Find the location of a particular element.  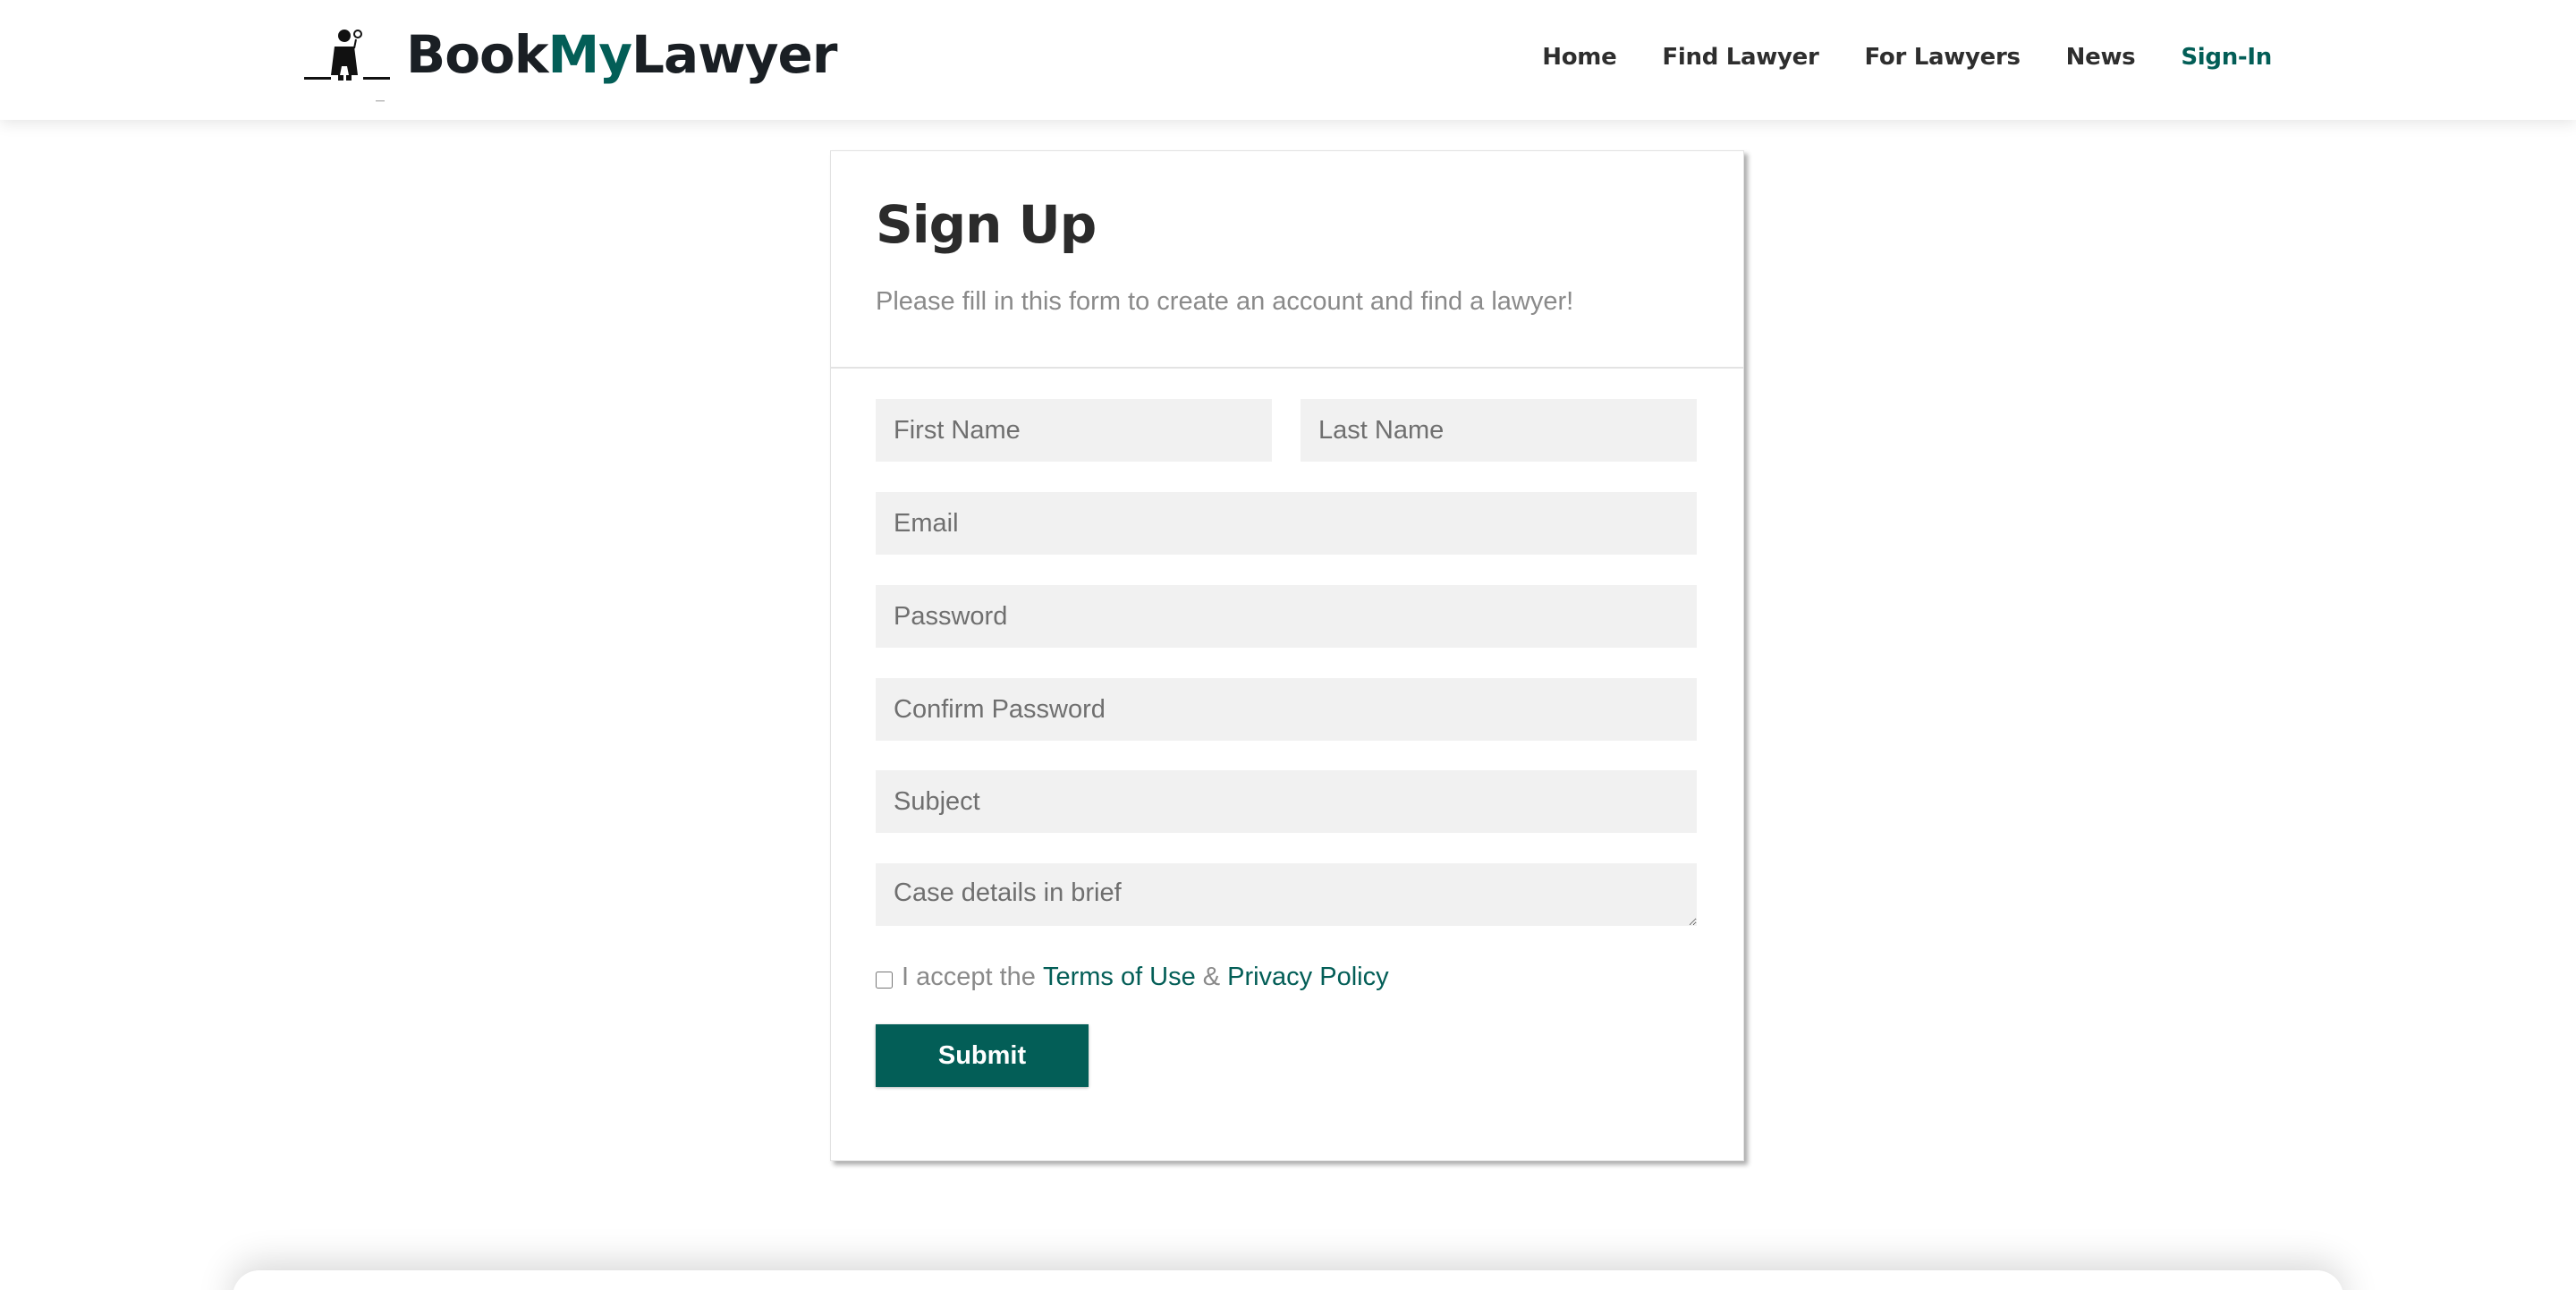

case-details-textarea is located at coordinates (1286, 894).